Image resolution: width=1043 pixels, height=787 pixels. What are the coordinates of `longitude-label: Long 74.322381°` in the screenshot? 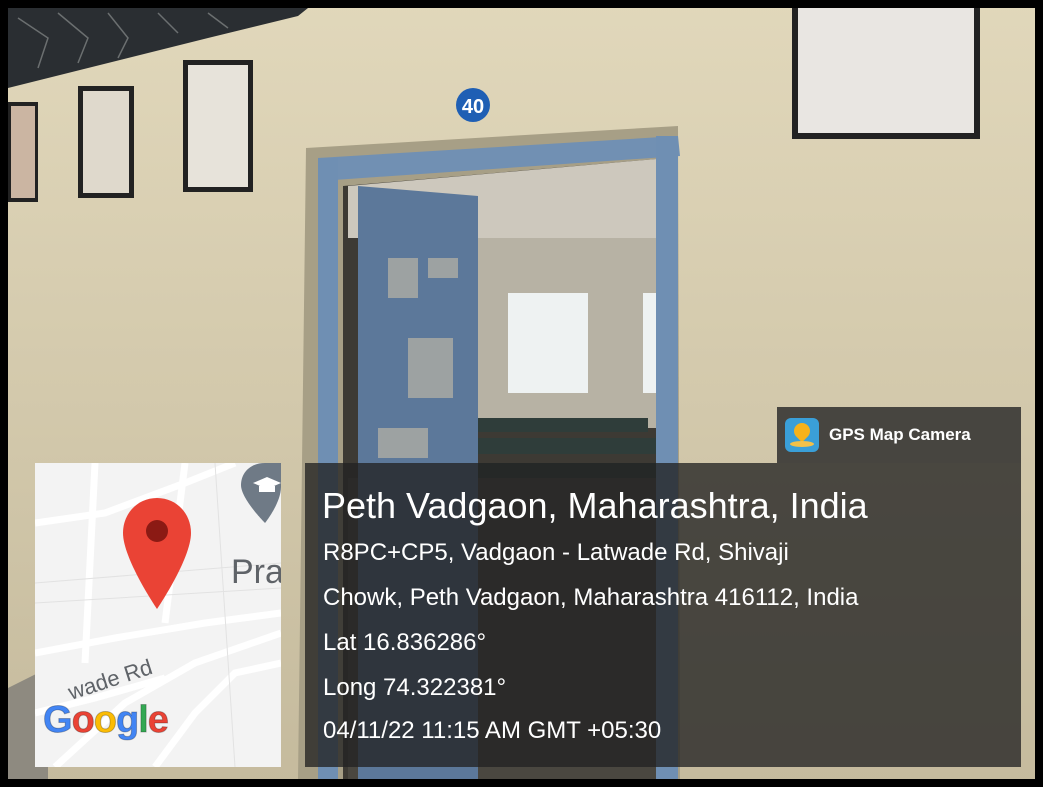 It's located at (415, 687).